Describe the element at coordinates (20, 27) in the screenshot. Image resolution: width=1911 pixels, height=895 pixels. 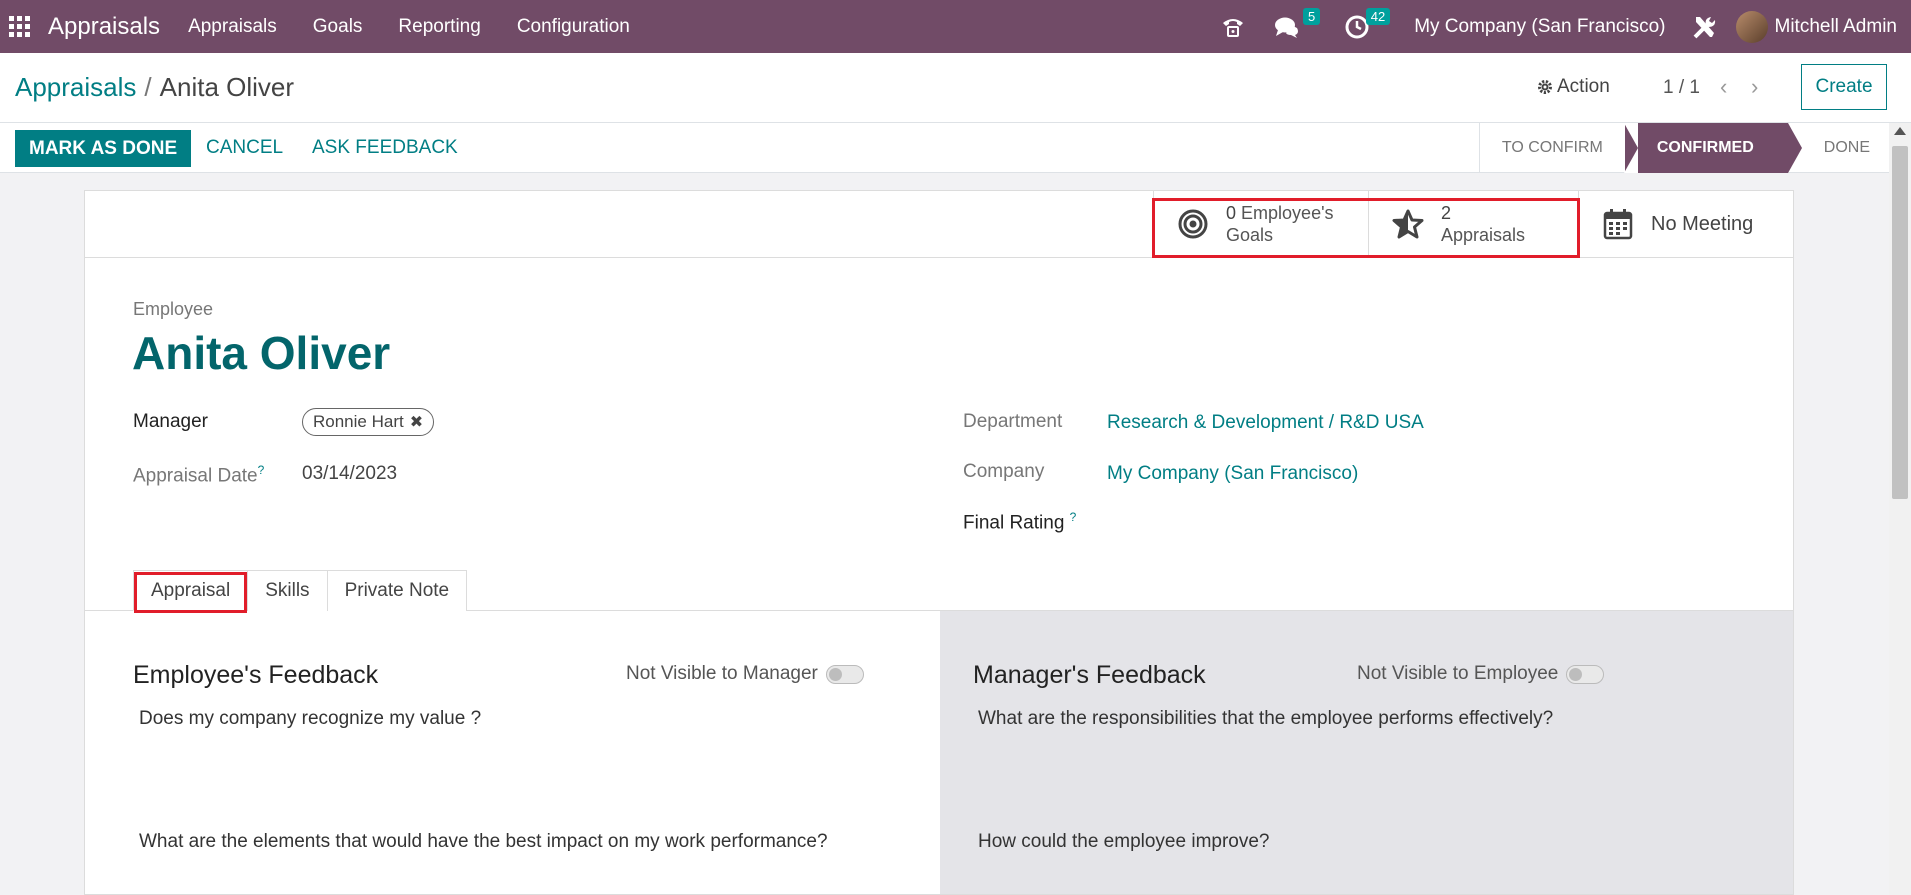
I see `apps-grid-icon` at that location.